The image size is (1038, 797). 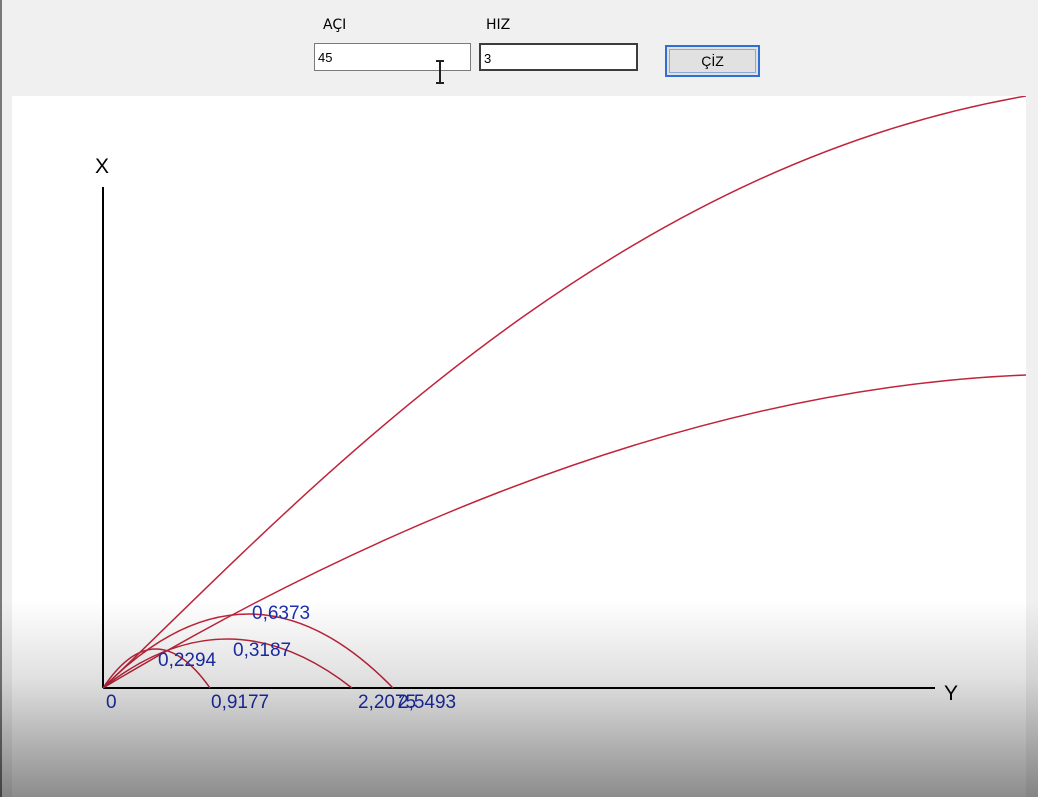 I want to click on peak-label-1: 0,2294, so click(x=187, y=660).